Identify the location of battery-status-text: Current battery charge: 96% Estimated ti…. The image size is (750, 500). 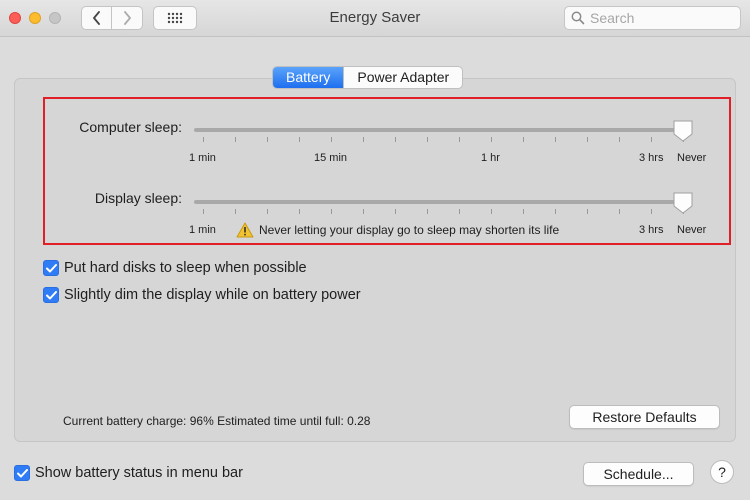
(217, 421).